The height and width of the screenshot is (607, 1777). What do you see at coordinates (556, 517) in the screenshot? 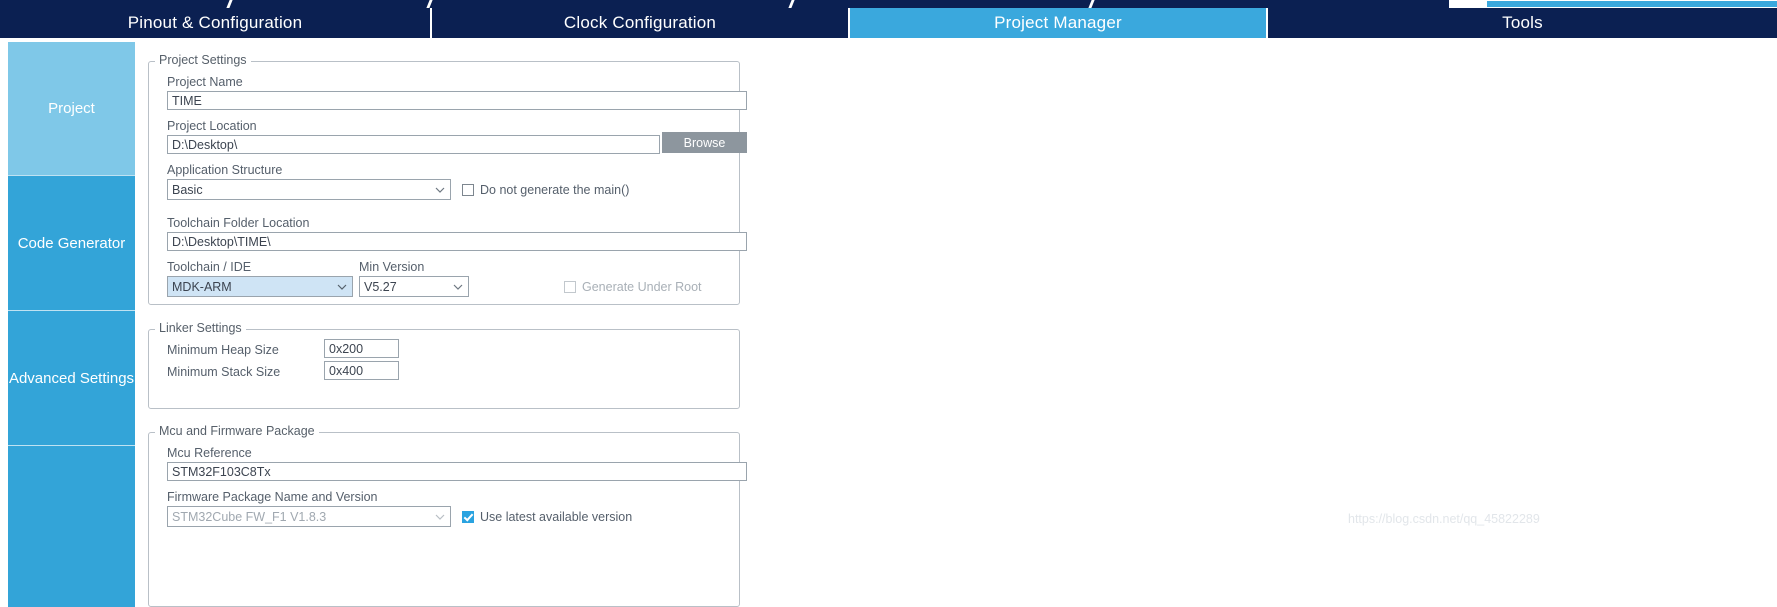
I see `use-latest-version-label: Use latest available version` at bounding box center [556, 517].